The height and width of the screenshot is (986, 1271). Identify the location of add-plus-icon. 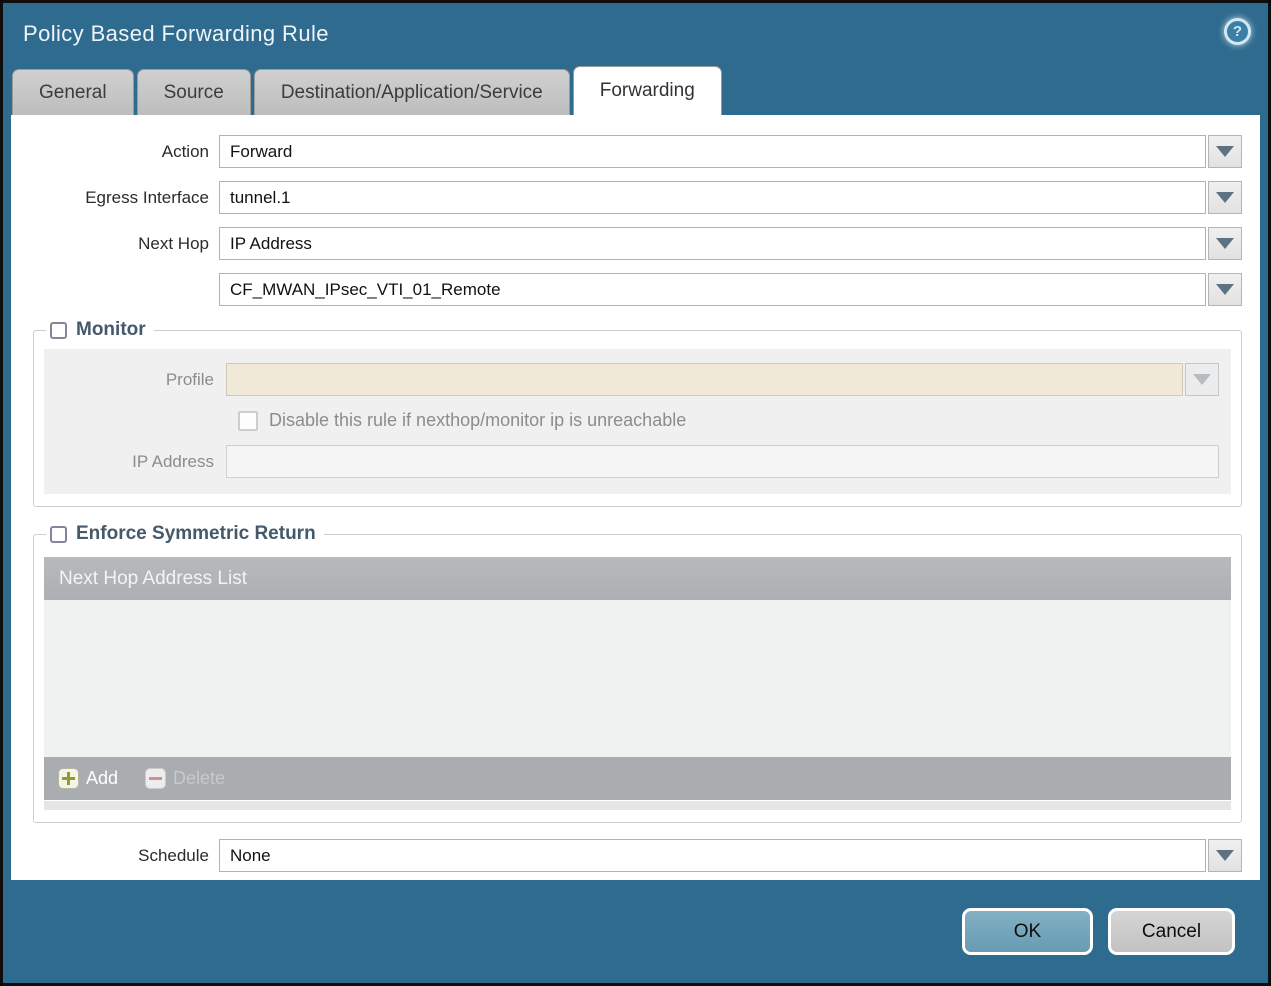
(68, 778).